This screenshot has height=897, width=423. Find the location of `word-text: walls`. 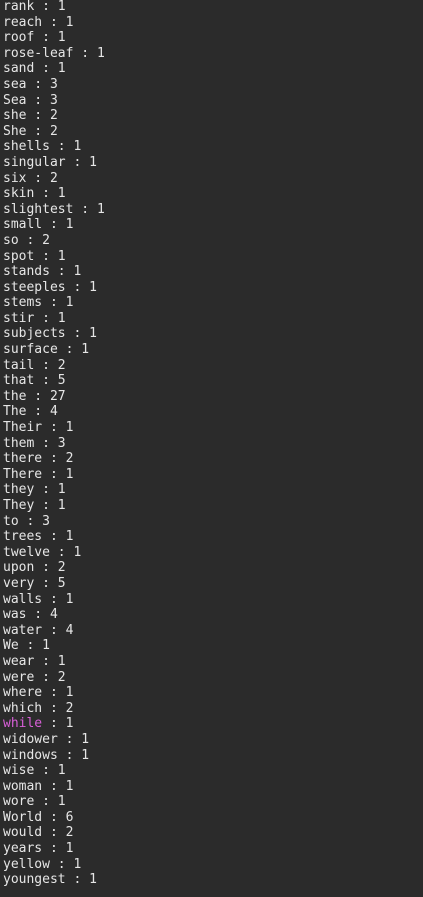

word-text: walls is located at coordinates (23, 599).